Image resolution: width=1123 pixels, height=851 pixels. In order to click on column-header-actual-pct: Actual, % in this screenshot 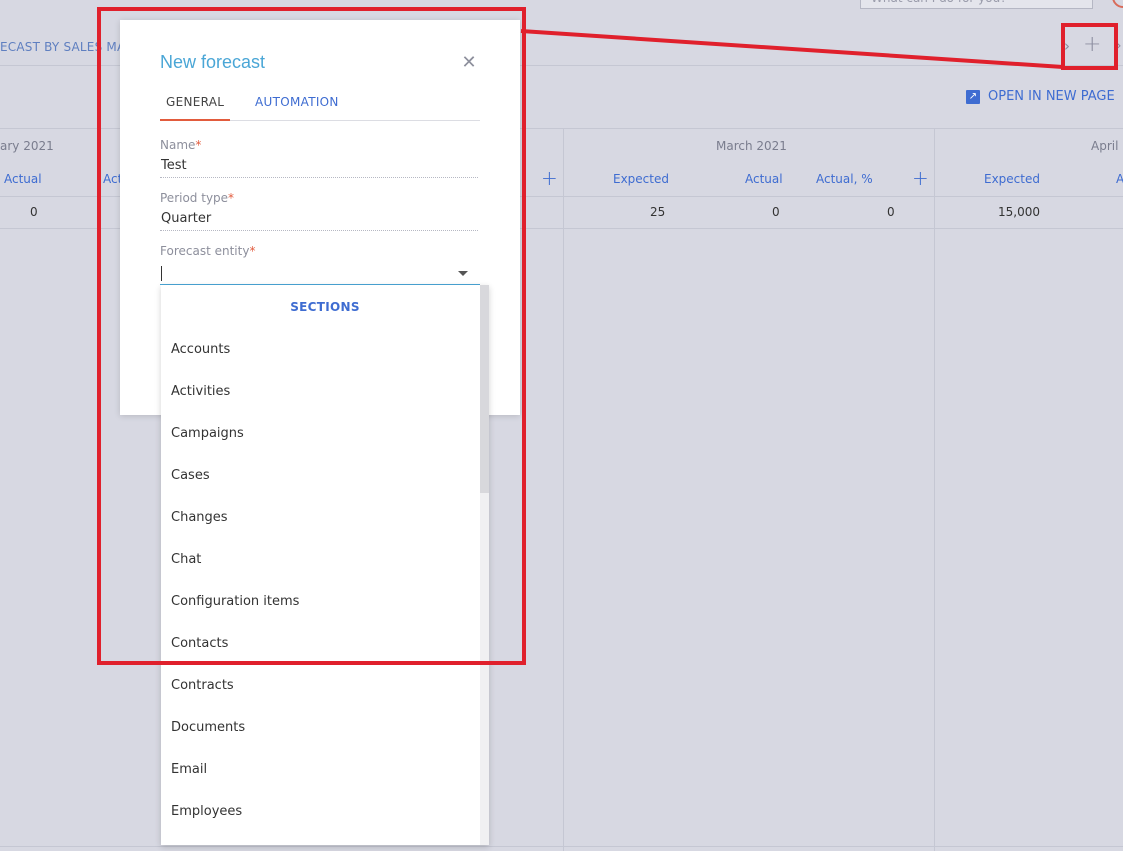, I will do `click(844, 179)`.